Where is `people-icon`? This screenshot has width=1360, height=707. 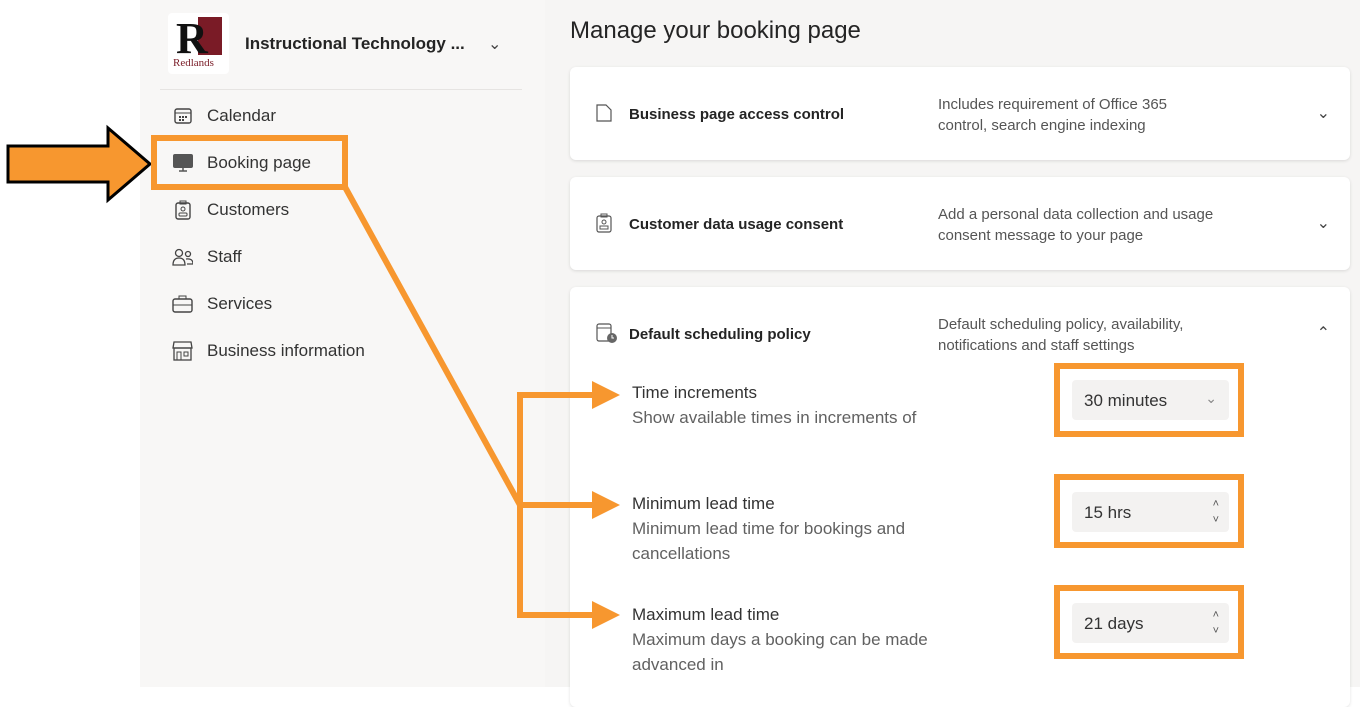 people-icon is located at coordinates (182, 256).